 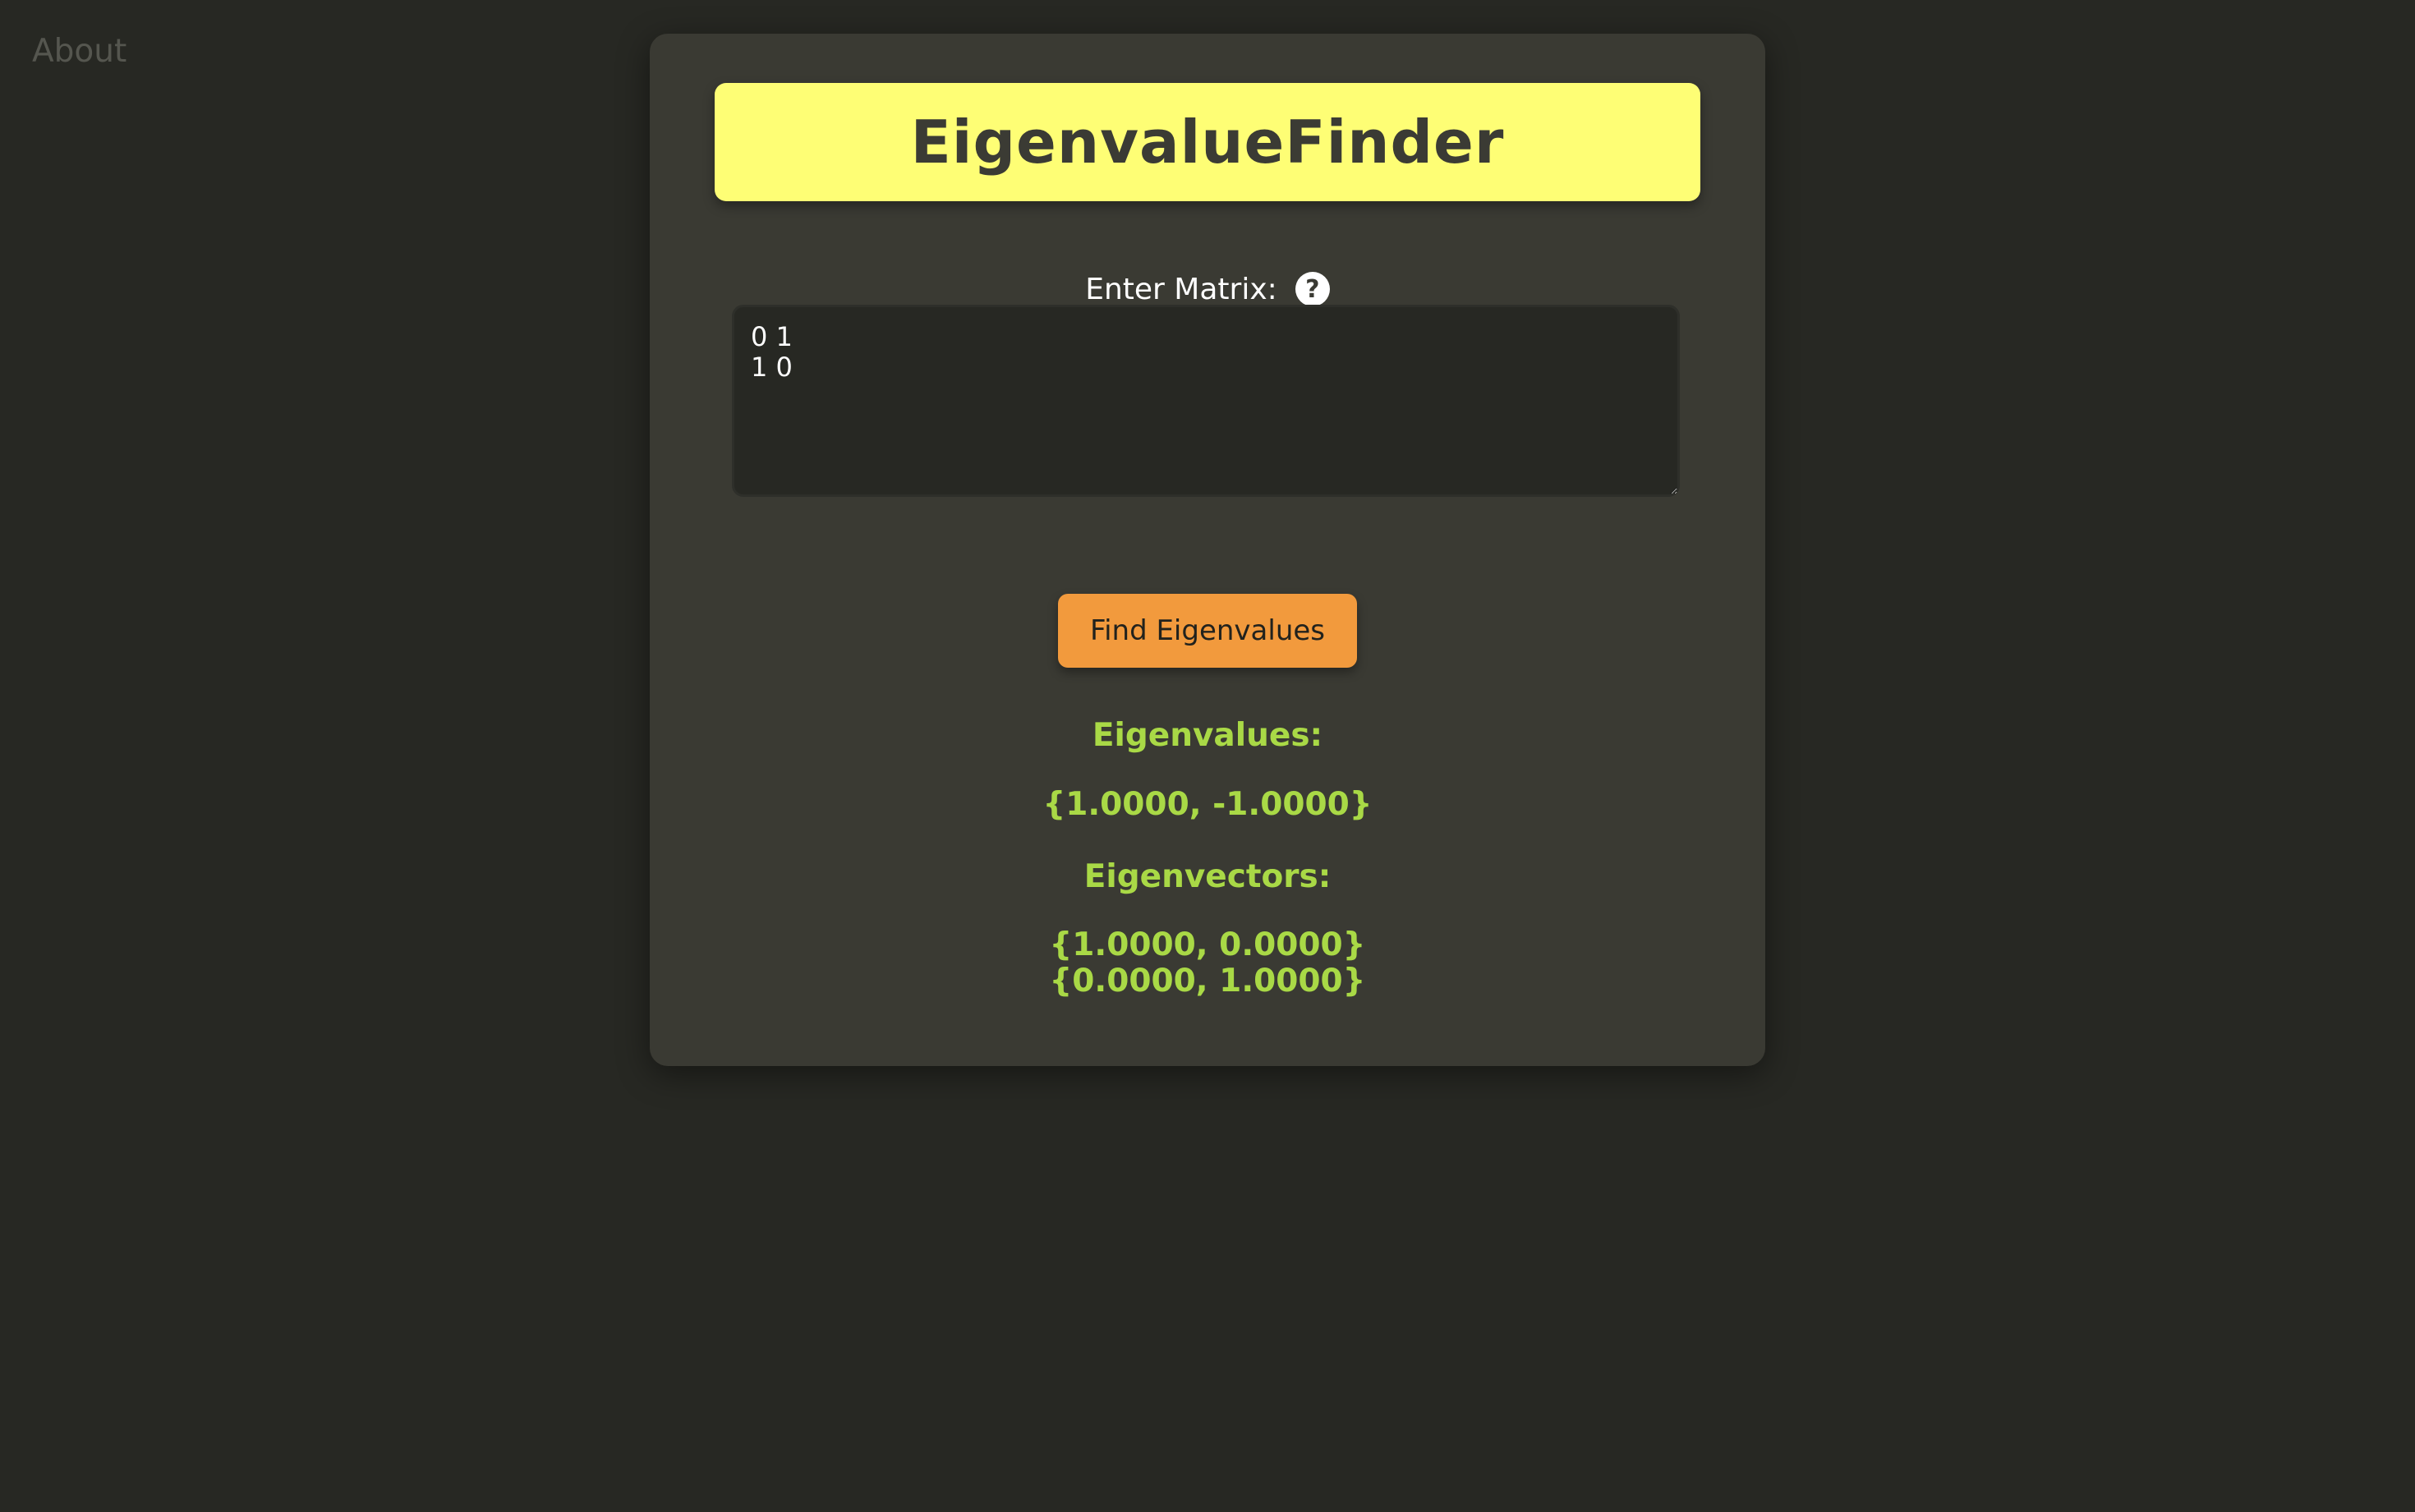 What do you see at coordinates (79, 51) in the screenshot?
I see `about-link: About` at bounding box center [79, 51].